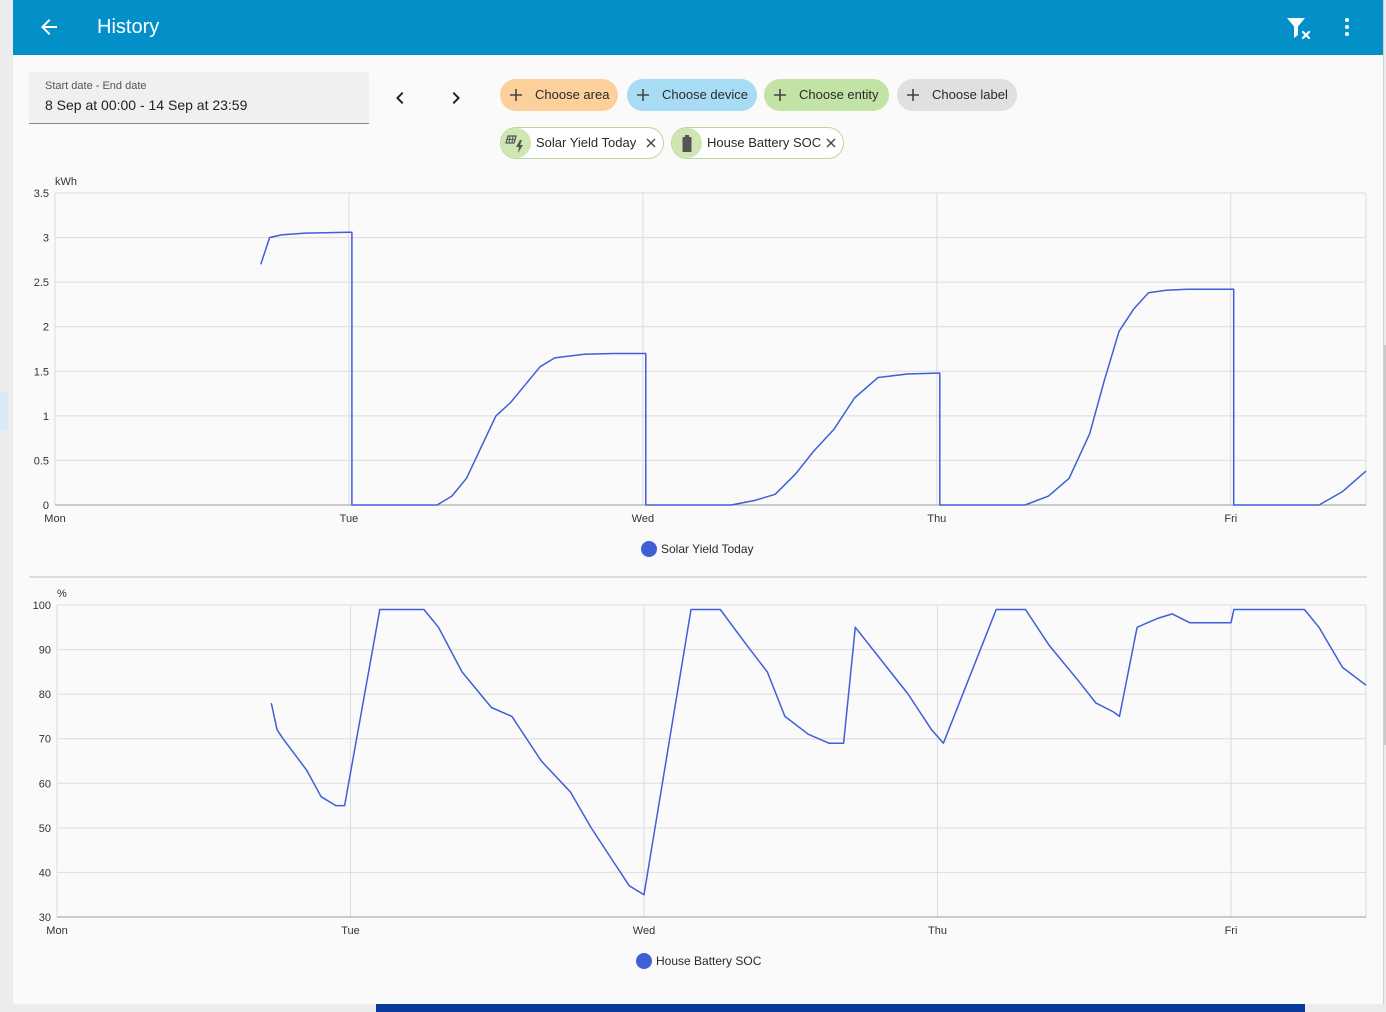 The image size is (1386, 1012). I want to click on date-range-label: Start date - End date, so click(96, 86).